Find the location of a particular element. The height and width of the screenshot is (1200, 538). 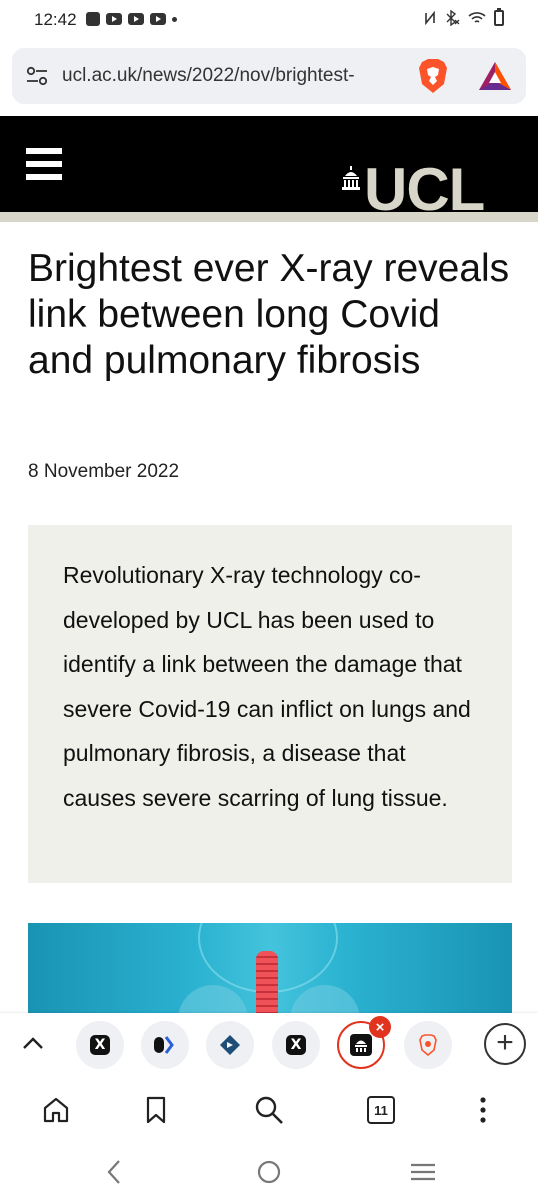

back-icon is located at coordinates (115, 1172).